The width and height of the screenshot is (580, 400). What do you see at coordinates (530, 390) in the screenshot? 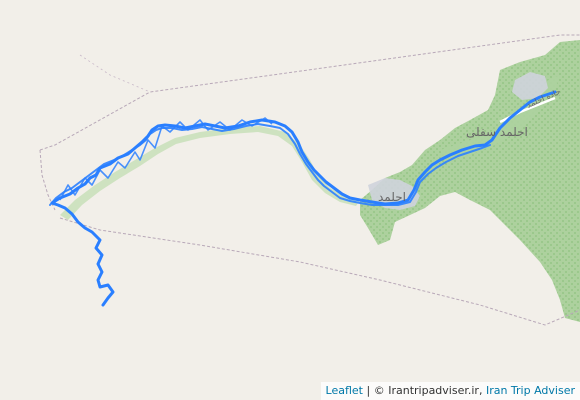
I see `site-link: Iran Trip Adviser` at bounding box center [530, 390].